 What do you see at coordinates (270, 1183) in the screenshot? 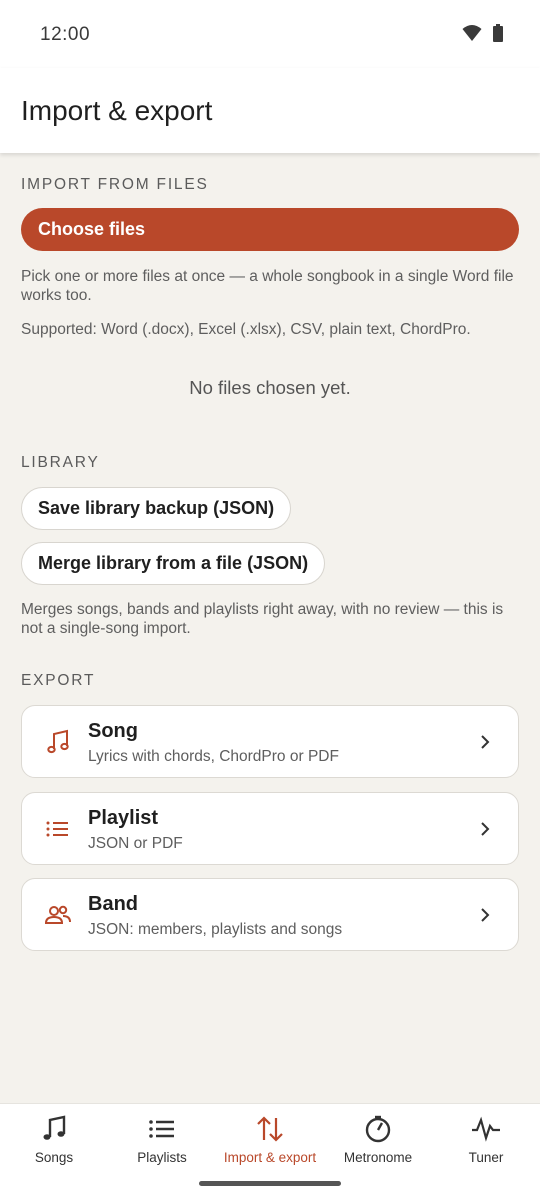
I see `home-indicator` at bounding box center [270, 1183].